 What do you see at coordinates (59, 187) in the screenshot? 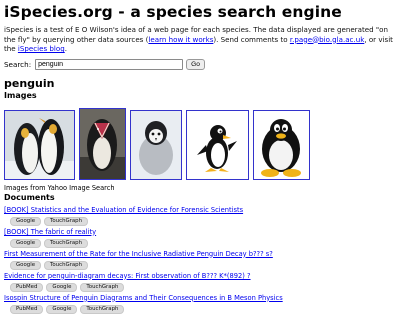
I see `image-credit: Images from Yahoo Image Search` at bounding box center [59, 187].